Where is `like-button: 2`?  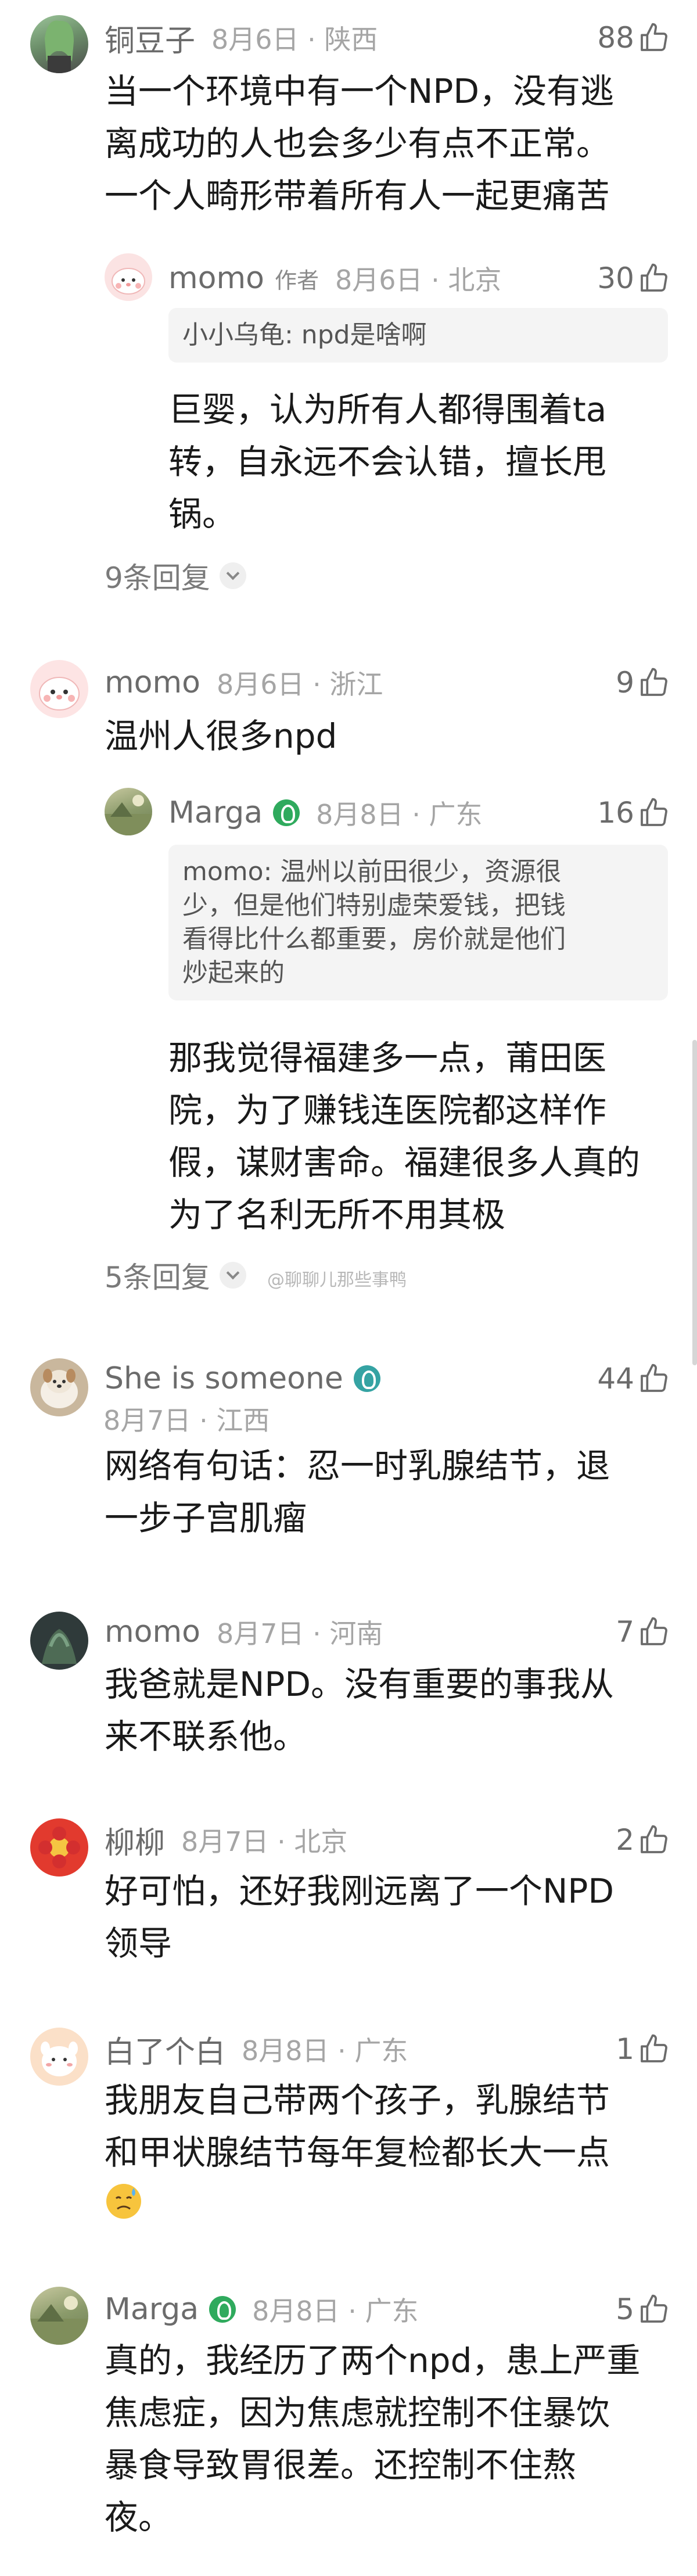 like-button: 2 is located at coordinates (643, 1840).